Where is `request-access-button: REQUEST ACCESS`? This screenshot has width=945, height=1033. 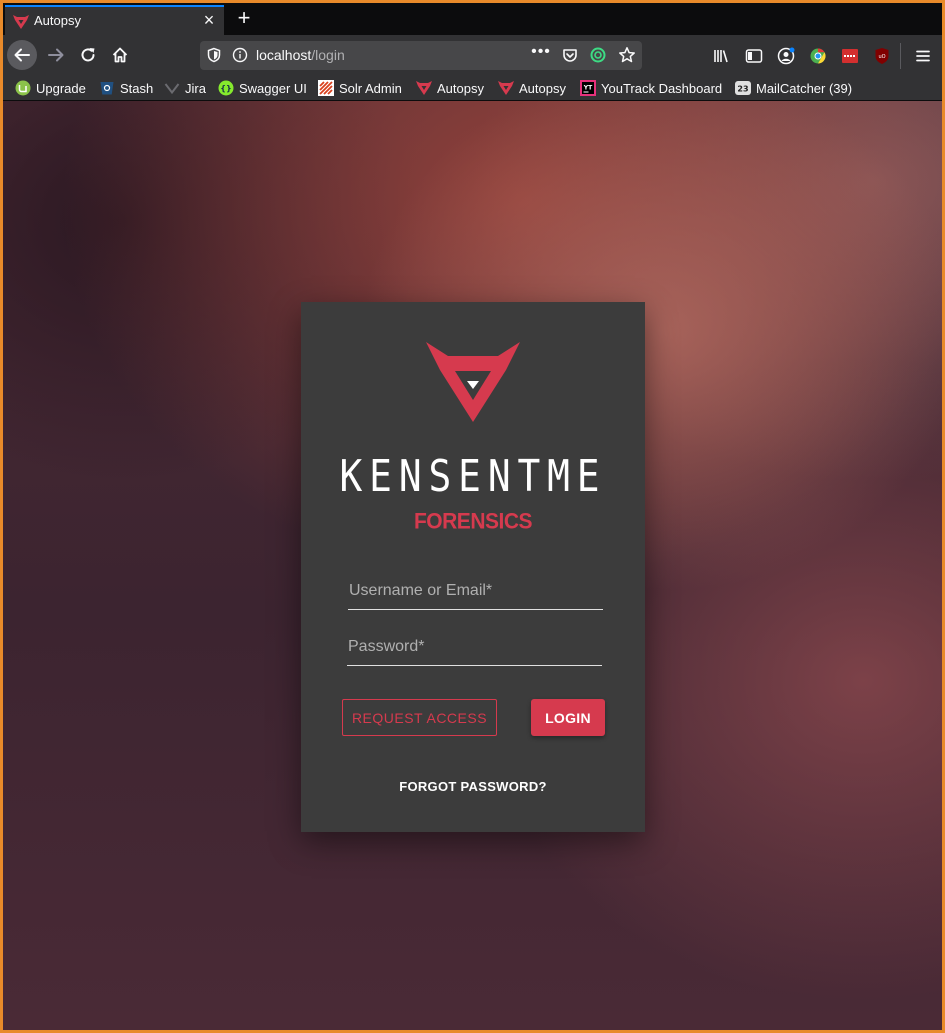
request-access-button: REQUEST ACCESS is located at coordinates (419, 717).